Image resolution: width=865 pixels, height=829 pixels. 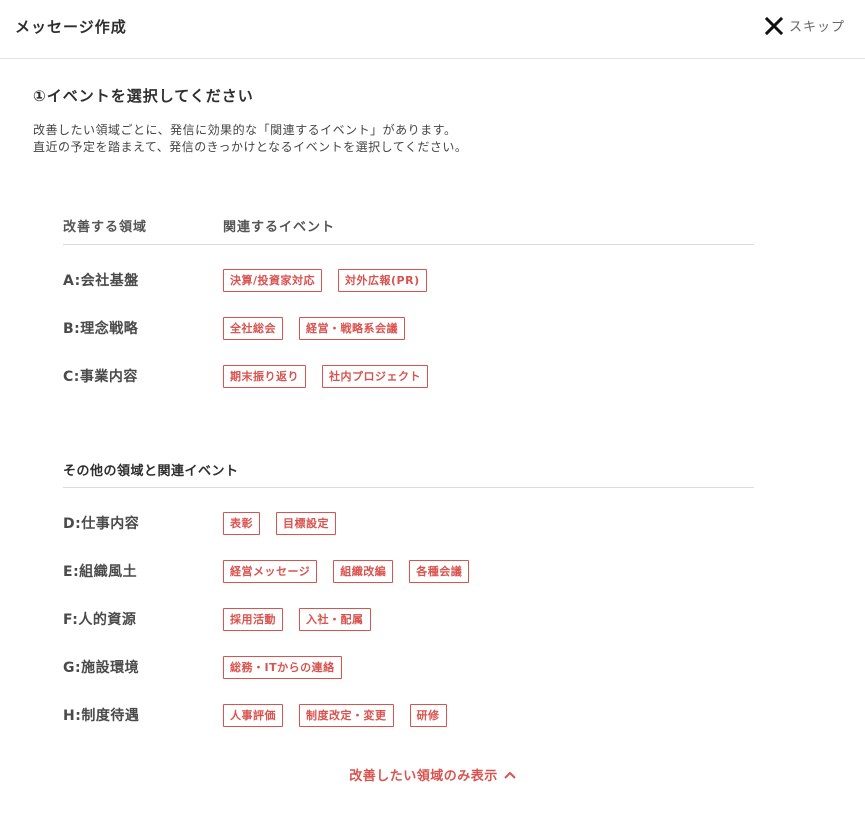 I want to click on event-tag-group: 表彰 目標設定, so click(x=287, y=523).